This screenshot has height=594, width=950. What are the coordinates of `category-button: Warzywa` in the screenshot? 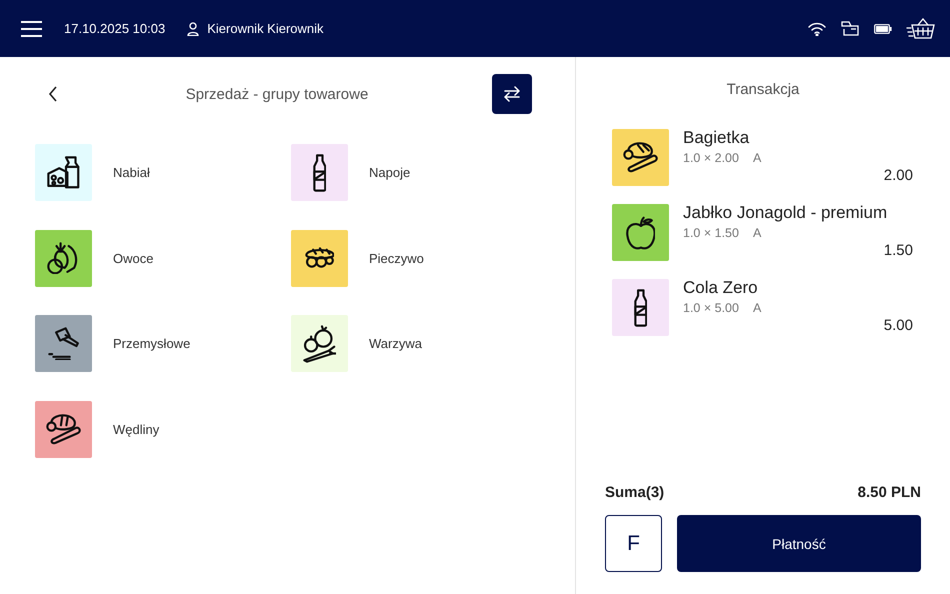 It's located at (419, 343).